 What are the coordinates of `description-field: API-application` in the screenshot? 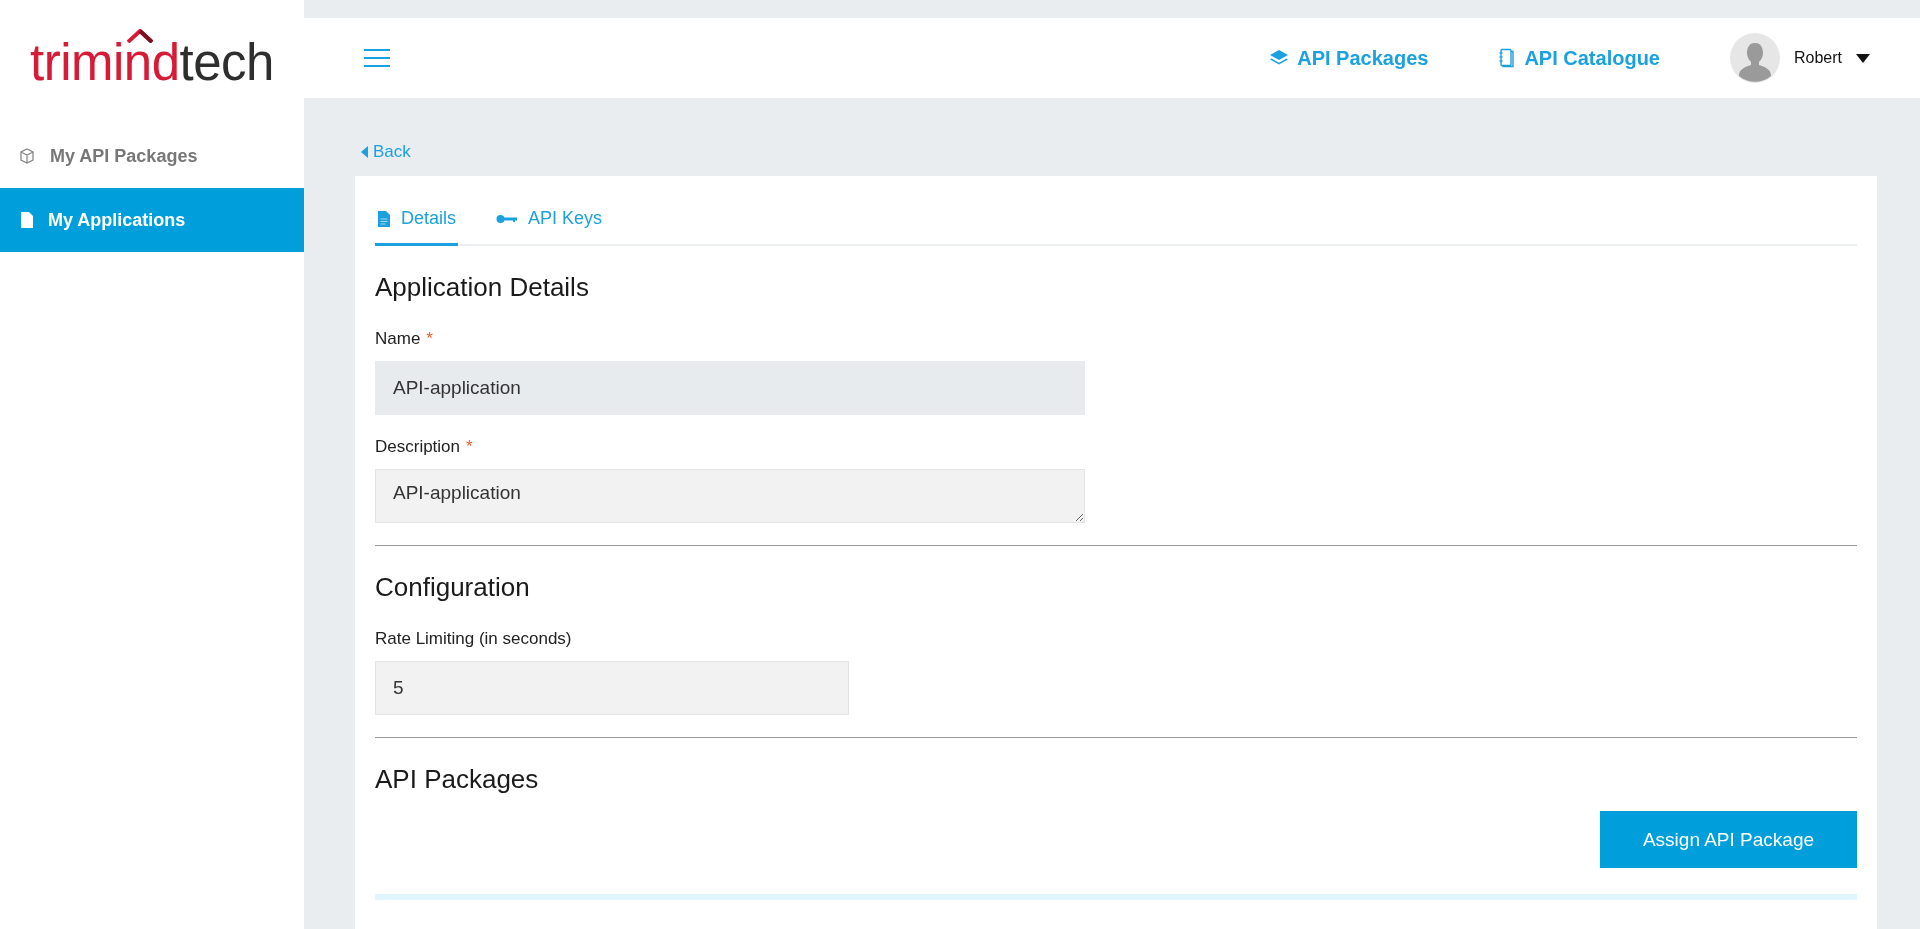 It's located at (730, 496).